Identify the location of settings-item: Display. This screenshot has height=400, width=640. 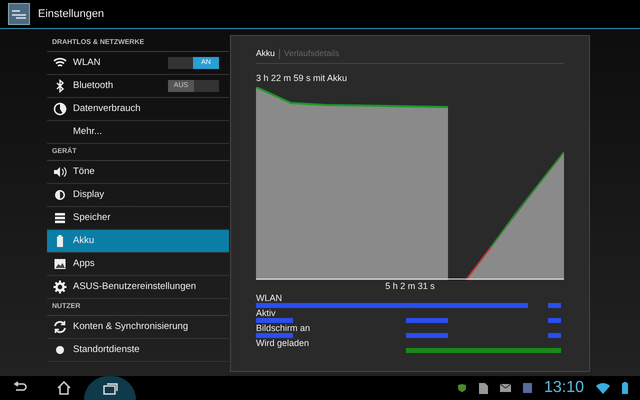
(138, 195).